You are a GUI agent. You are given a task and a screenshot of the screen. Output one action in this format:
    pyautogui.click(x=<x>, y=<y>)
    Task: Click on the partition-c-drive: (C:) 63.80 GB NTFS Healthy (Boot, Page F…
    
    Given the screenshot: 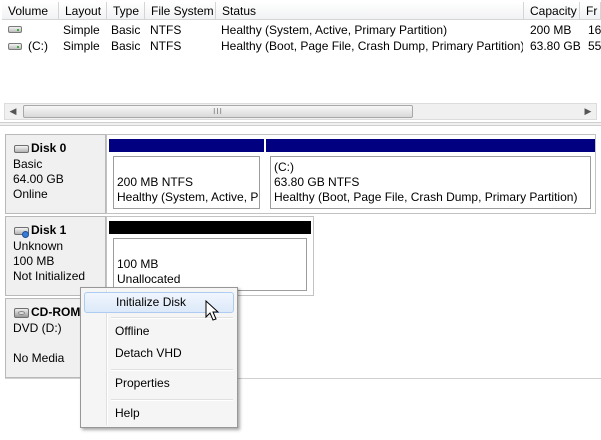 What is the action you would take?
    pyautogui.click(x=430, y=175)
    